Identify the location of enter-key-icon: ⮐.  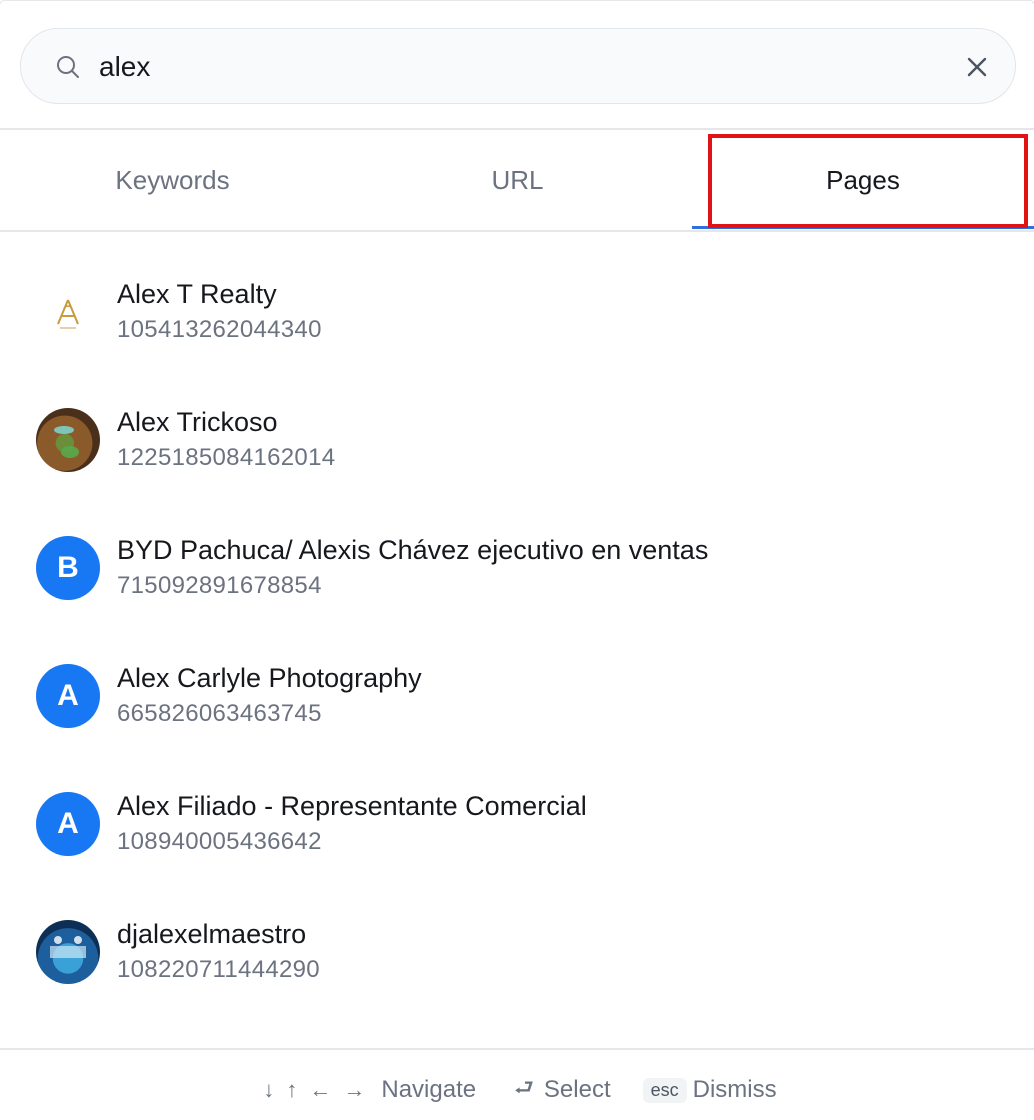
(524, 1087).